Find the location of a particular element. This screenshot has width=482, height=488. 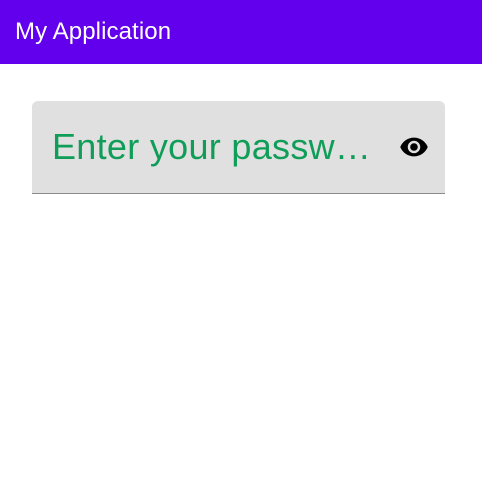

password-visibility-toggle is located at coordinates (414, 147).